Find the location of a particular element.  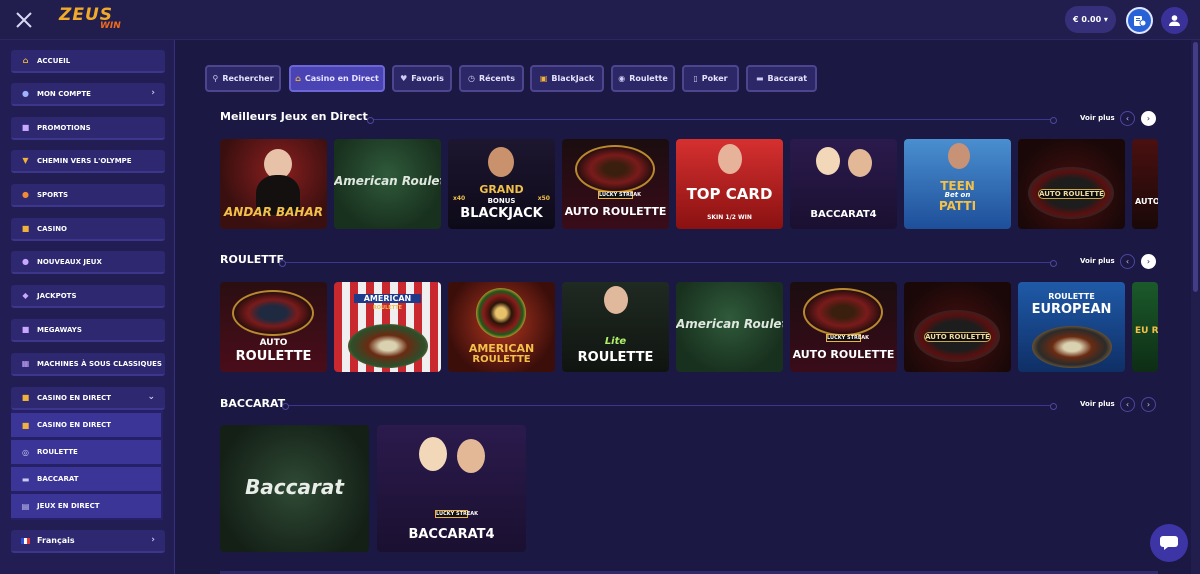

clock-icon: ◷ is located at coordinates (471, 78).